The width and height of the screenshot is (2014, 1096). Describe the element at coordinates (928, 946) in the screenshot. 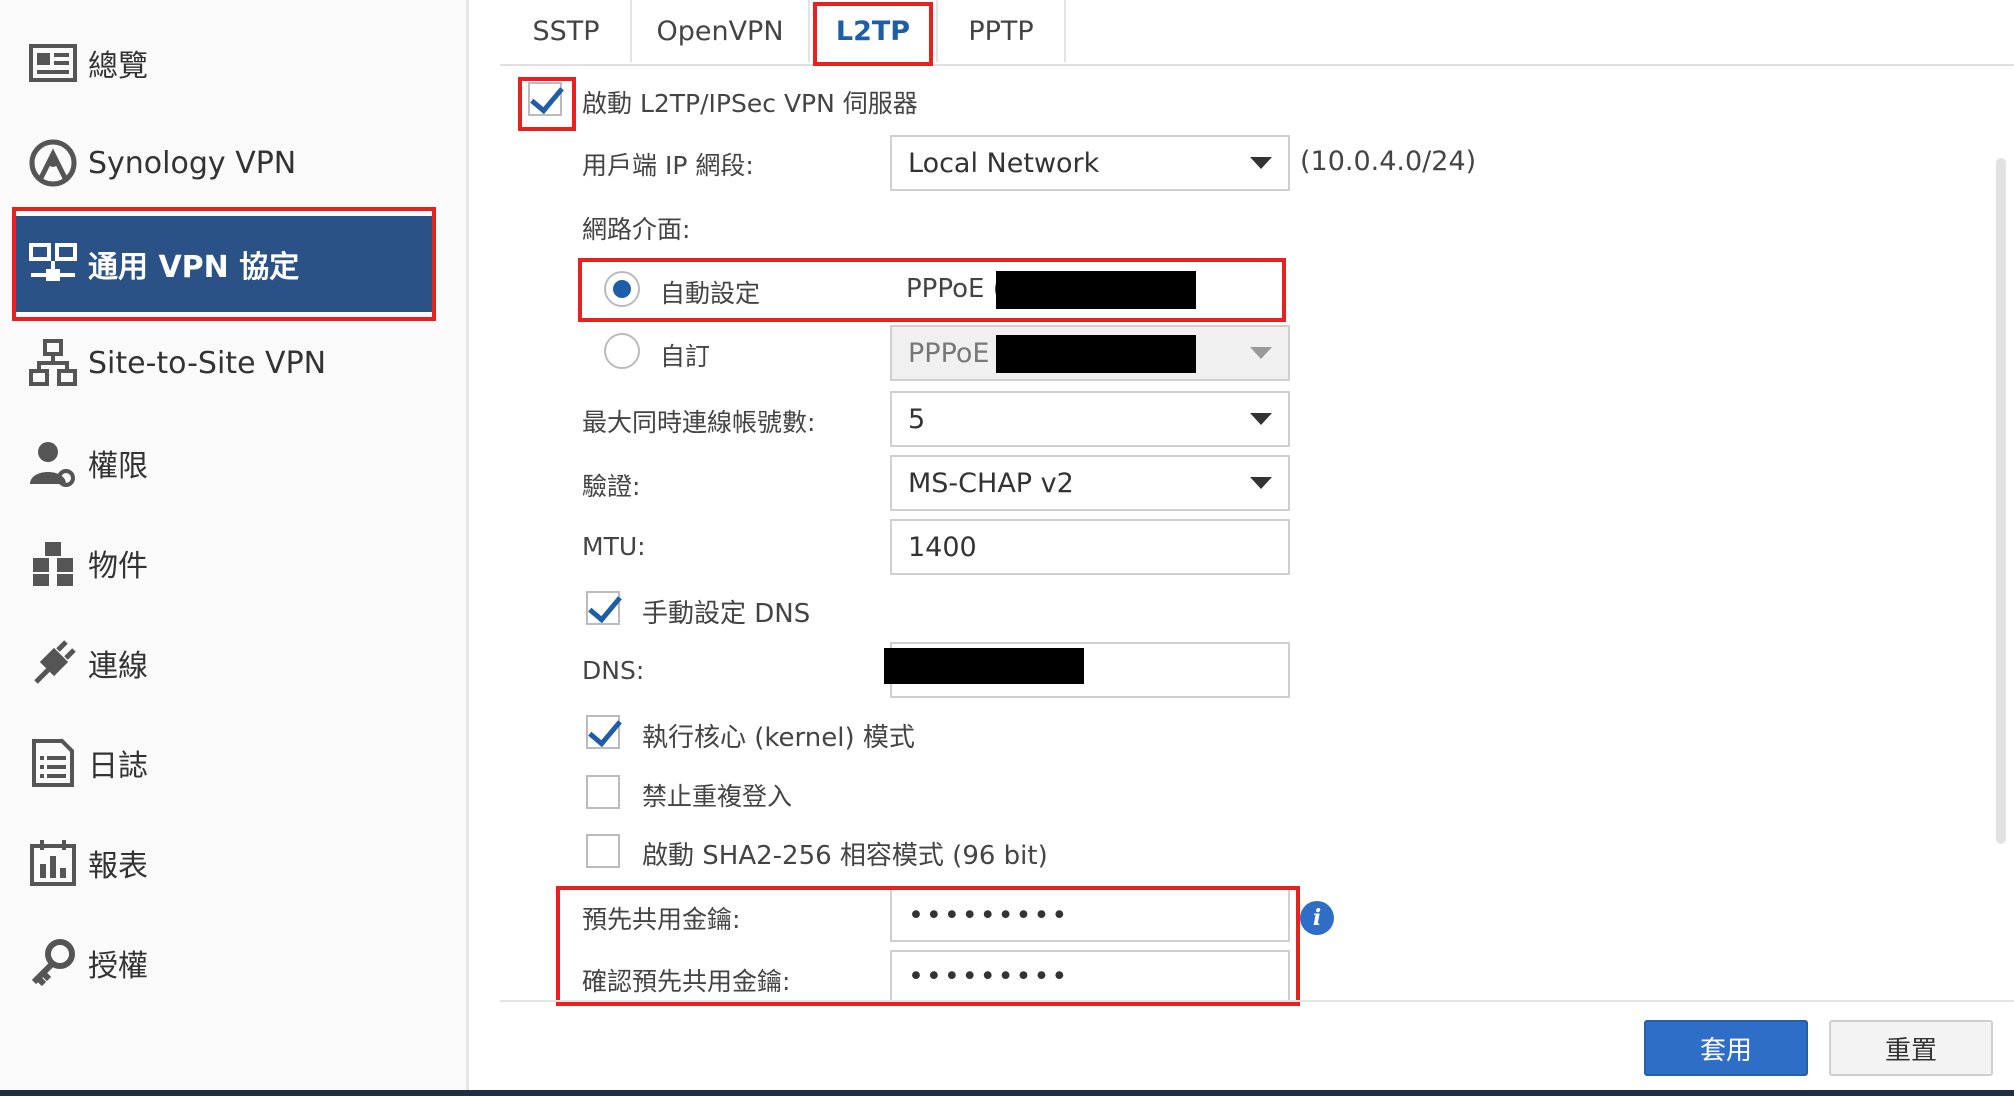

I see `highlight-box-psk` at that location.